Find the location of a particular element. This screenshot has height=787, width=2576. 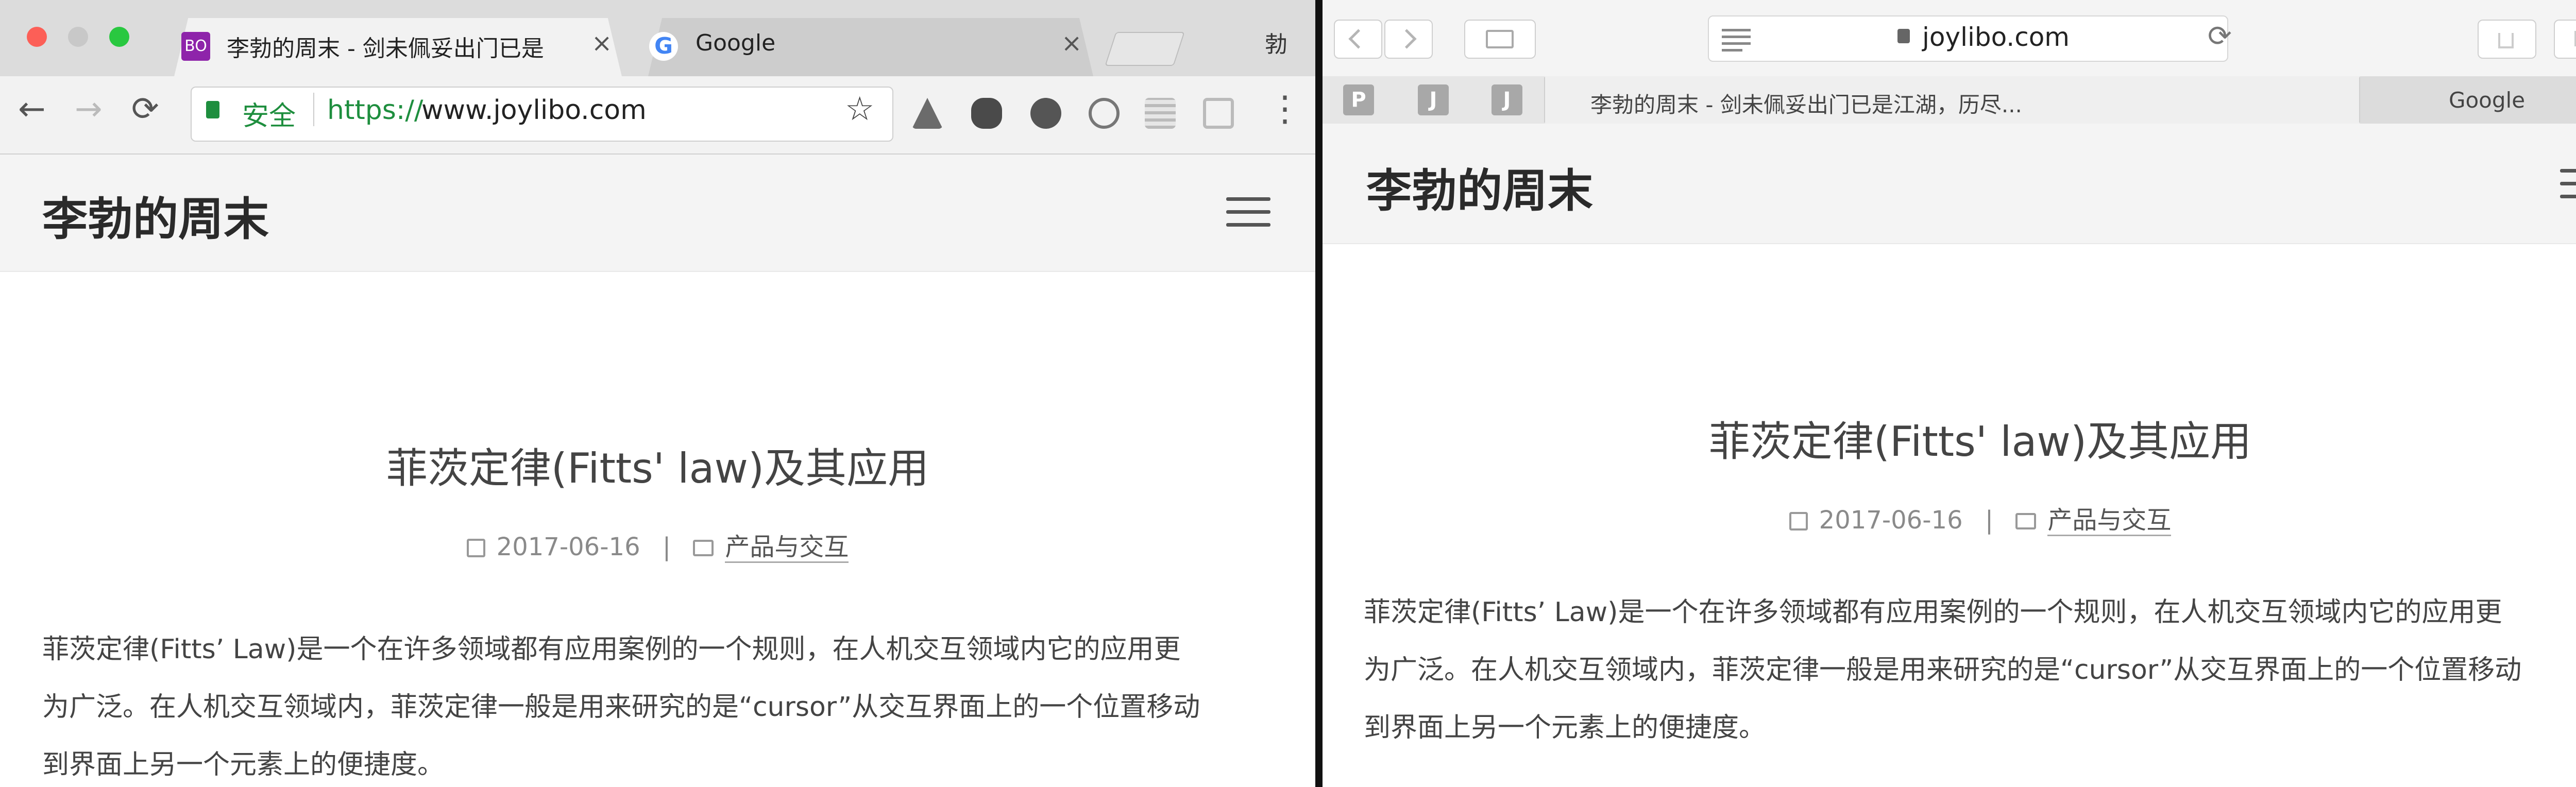

close-window-button is located at coordinates (37, 37).